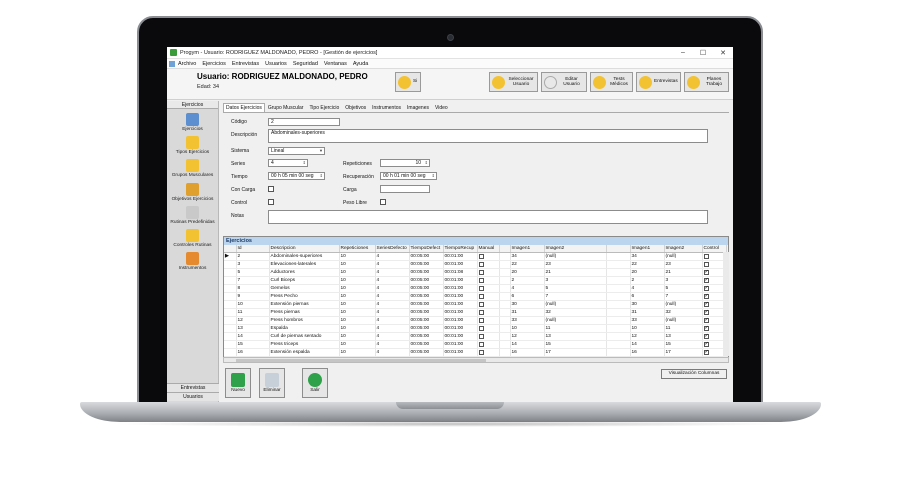  What do you see at coordinates (324, 107) in the screenshot?
I see `tab-tipo-ejercicio: Tipo Ejercicio` at bounding box center [324, 107].